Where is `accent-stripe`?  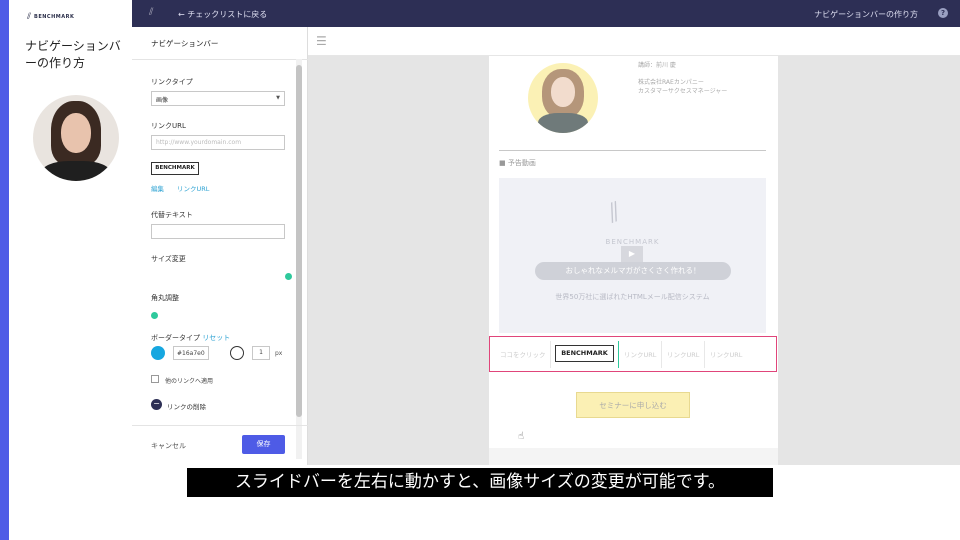
accent-stripe is located at coordinates (4, 270).